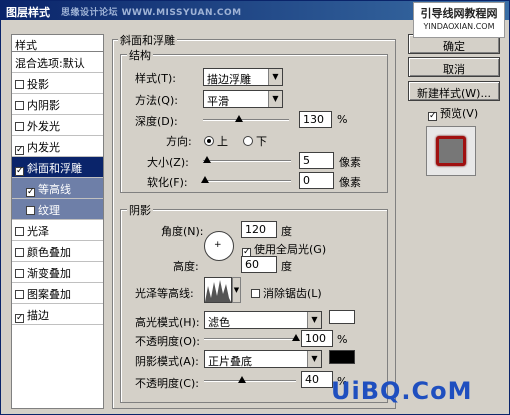 Image resolution: width=510 pixels, height=415 pixels. I want to click on highlight-opacity-unit: %, so click(342, 339).